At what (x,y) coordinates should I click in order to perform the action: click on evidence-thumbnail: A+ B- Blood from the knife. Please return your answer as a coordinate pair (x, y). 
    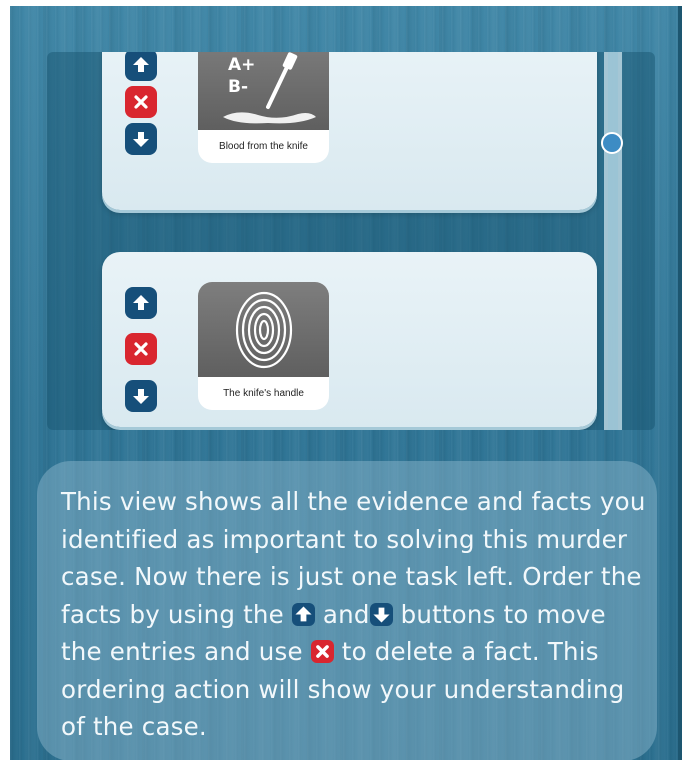
    Looking at the image, I should click on (263, 107).